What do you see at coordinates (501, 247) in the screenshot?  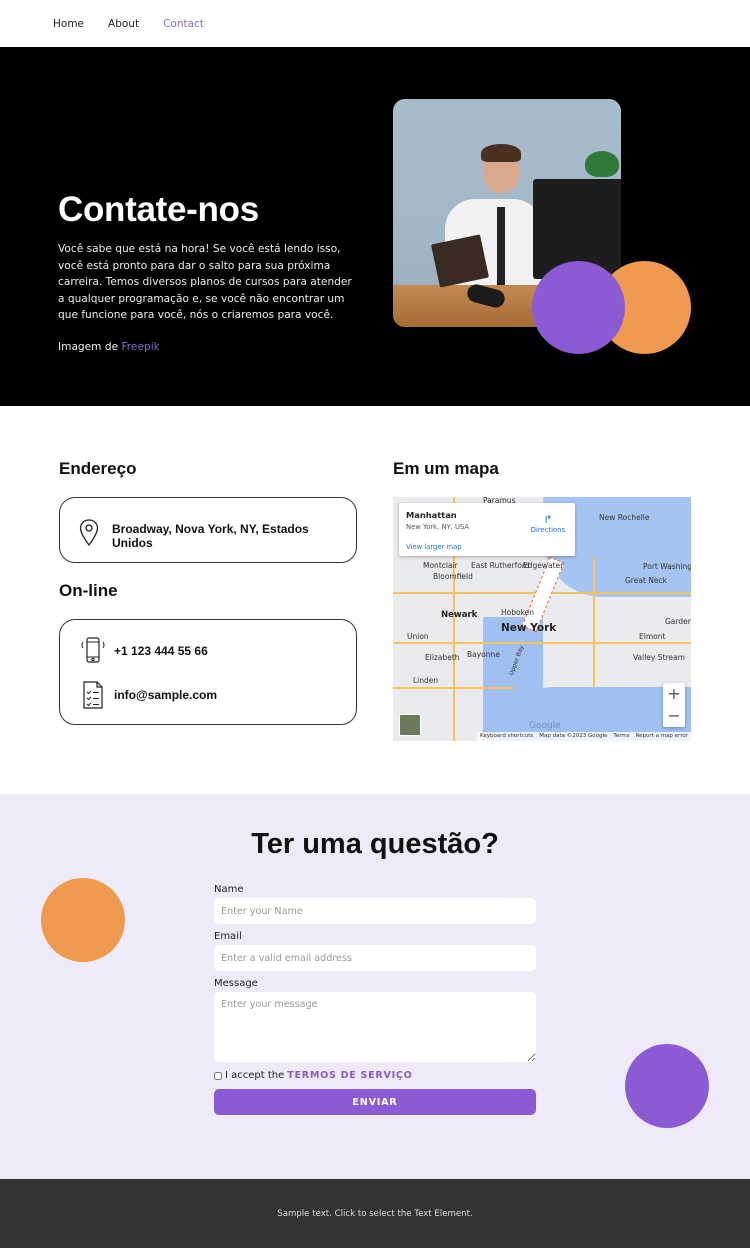 I see `photo-tie` at bounding box center [501, 247].